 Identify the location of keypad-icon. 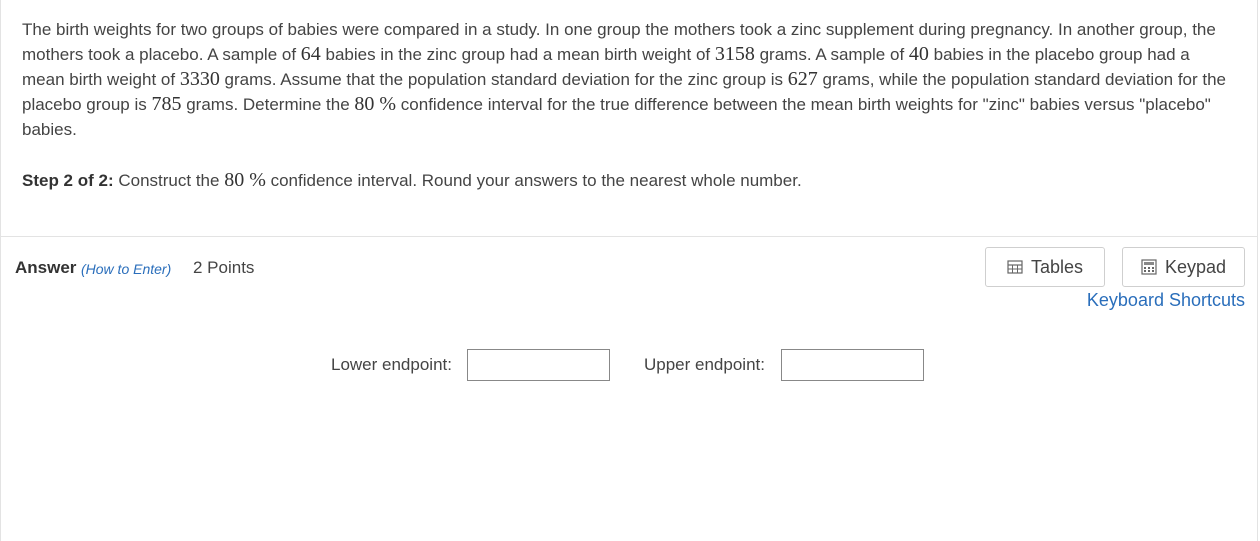
(1149, 267).